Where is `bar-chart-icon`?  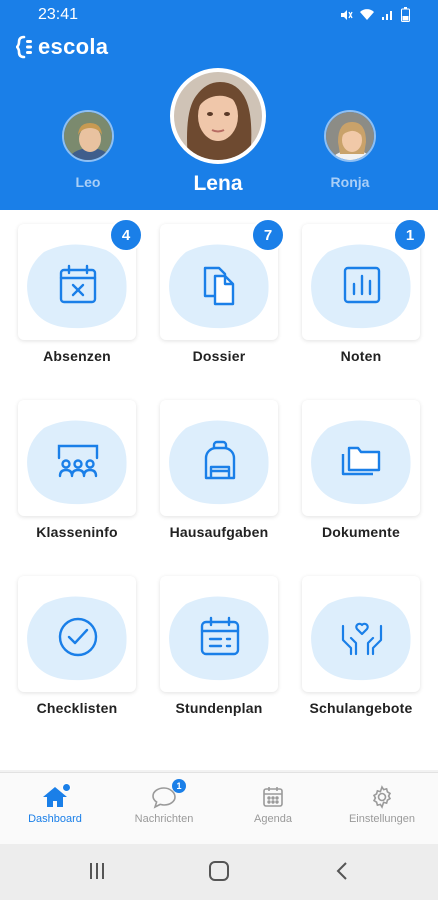 bar-chart-icon is located at coordinates (362, 285).